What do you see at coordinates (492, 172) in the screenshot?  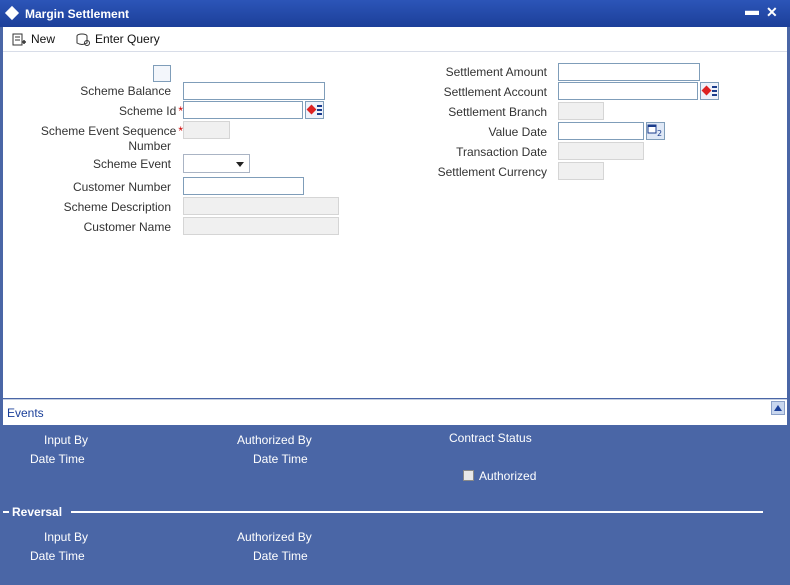 I see `settlement-currency-label: Settlement Currency` at bounding box center [492, 172].